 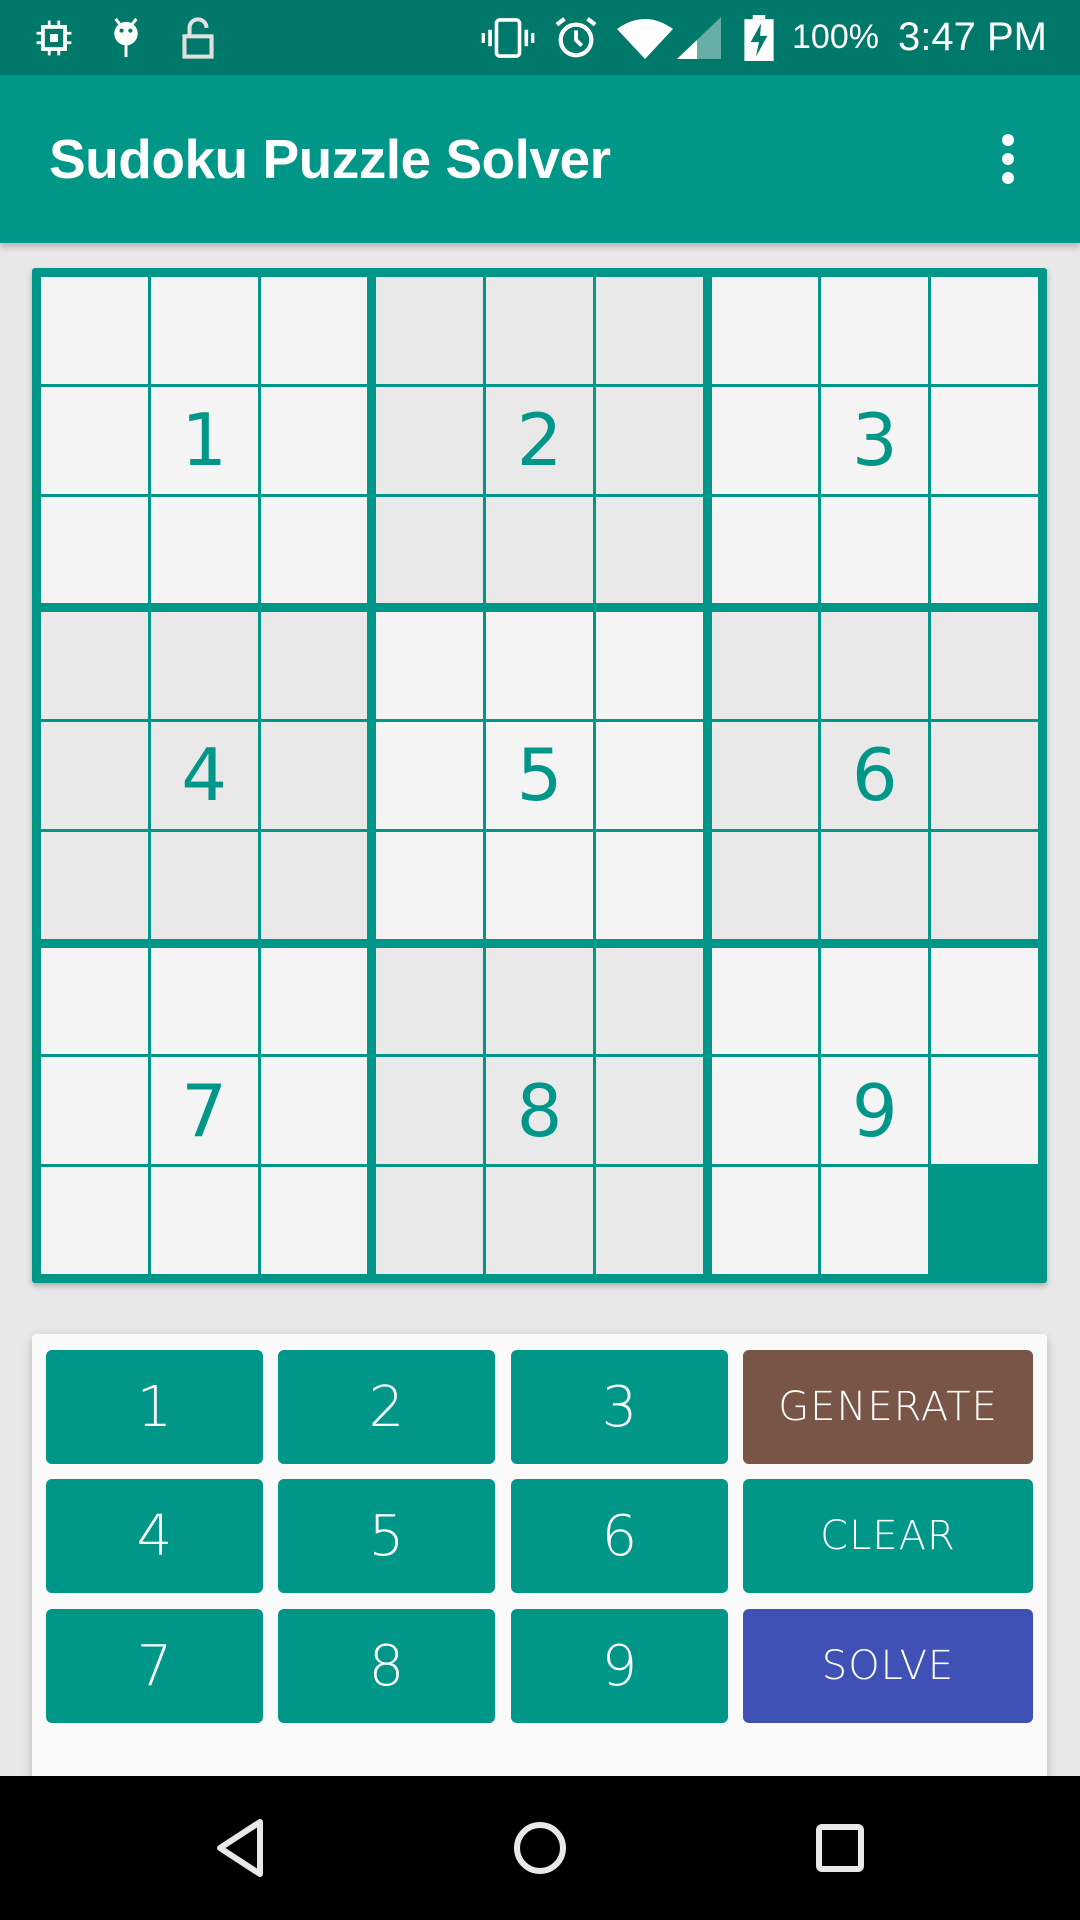 What do you see at coordinates (204, 775) in the screenshot?
I see `grid-cell-r5-c2: 4` at bounding box center [204, 775].